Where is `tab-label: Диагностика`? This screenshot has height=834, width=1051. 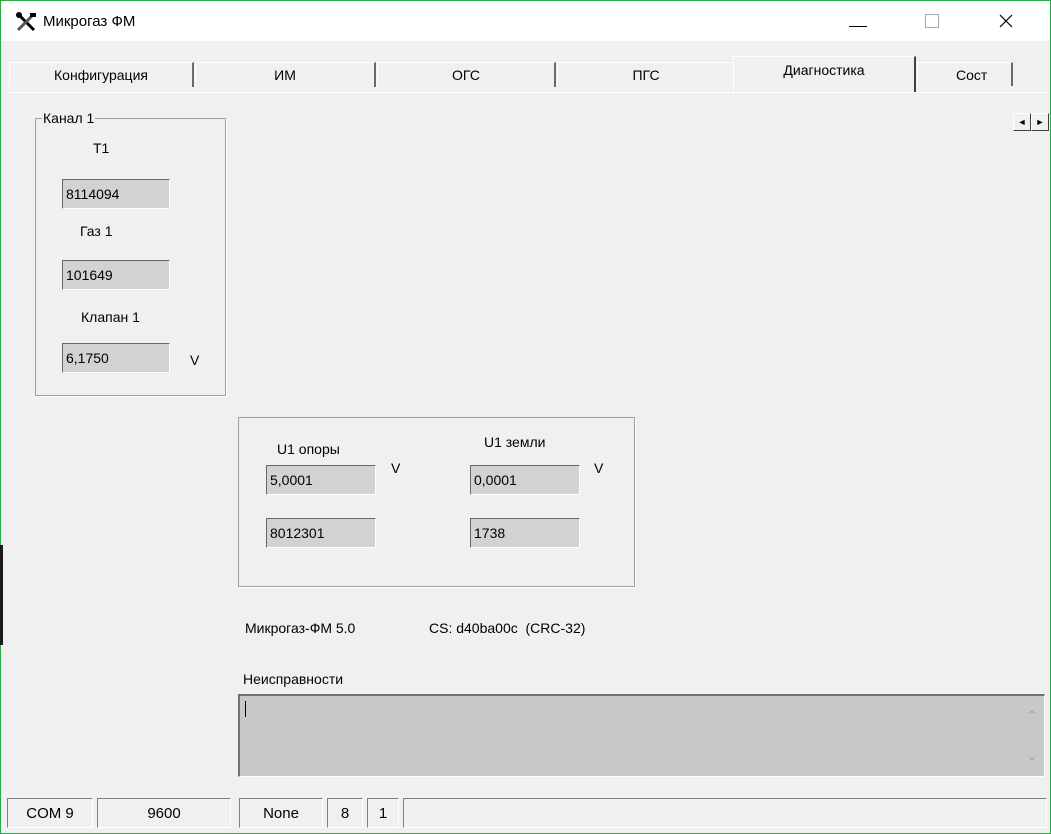
tab-label: Диагностика is located at coordinates (824, 69).